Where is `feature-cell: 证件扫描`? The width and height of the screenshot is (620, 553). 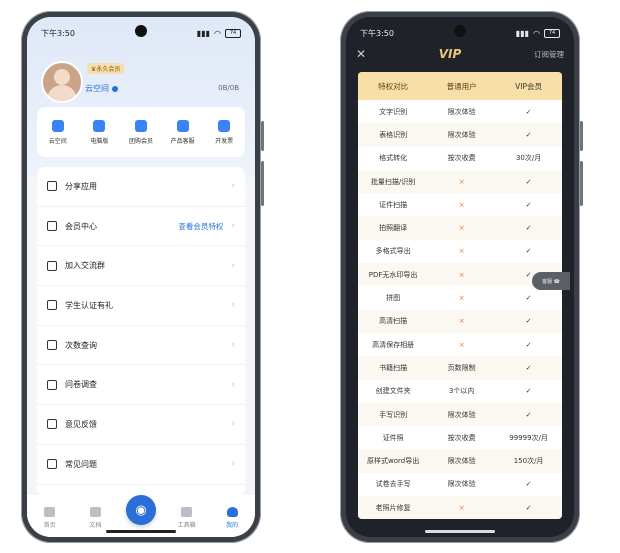 feature-cell: 证件扫描 is located at coordinates (393, 204).